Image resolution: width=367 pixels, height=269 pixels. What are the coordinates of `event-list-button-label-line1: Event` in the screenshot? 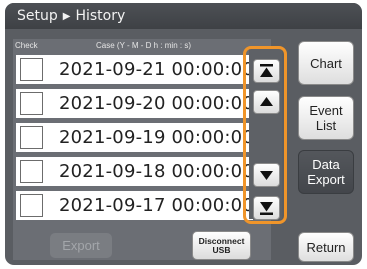 It's located at (326, 110).